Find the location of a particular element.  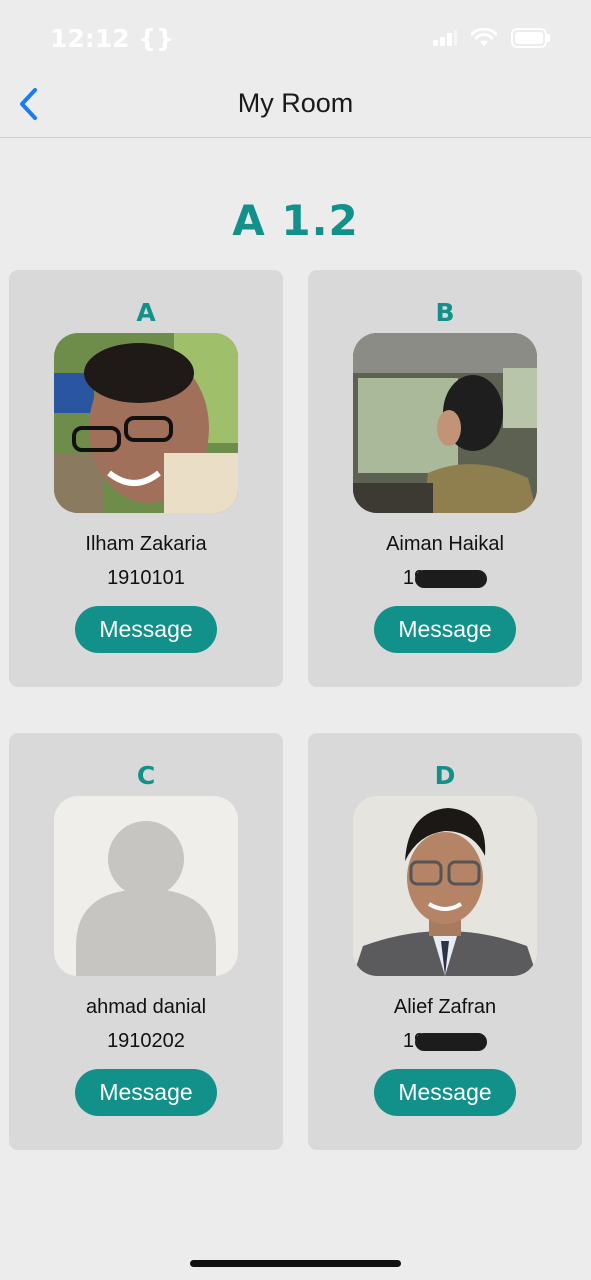

page-title: My Room is located at coordinates (295, 103).